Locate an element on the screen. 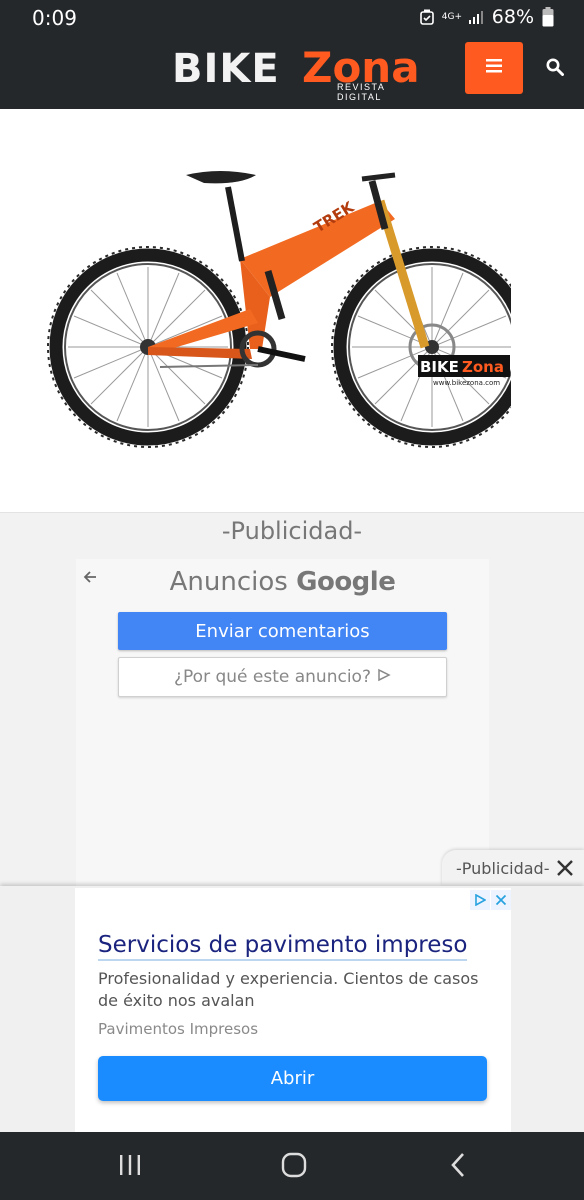 This screenshot has width=584, height=1200. back-chevron-icon is located at coordinates (458, 1167).